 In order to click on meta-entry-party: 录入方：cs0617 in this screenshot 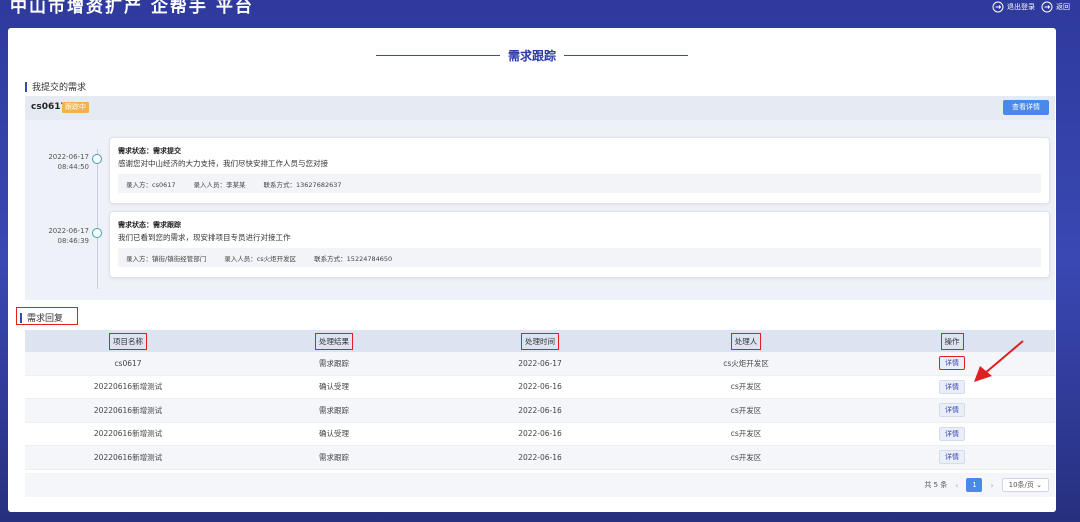, I will do `click(151, 184)`.